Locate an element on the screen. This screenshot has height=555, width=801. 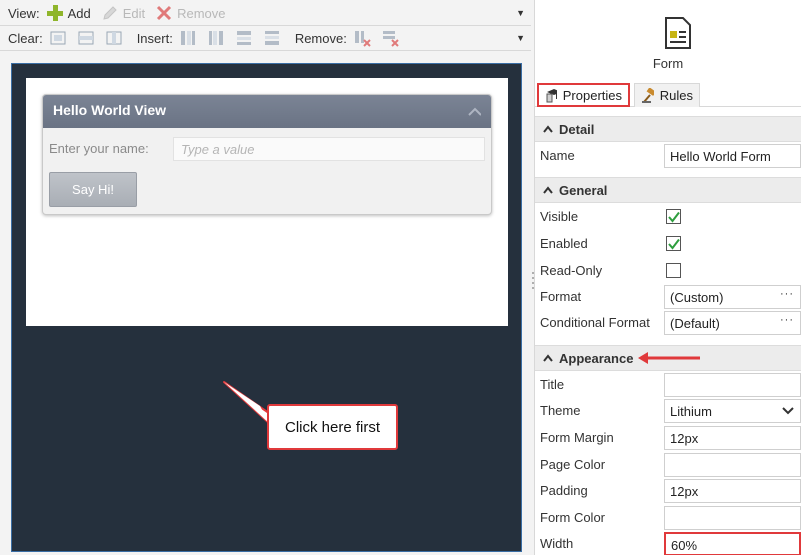
click-here-callout: Click here first is located at coordinates (332, 427).